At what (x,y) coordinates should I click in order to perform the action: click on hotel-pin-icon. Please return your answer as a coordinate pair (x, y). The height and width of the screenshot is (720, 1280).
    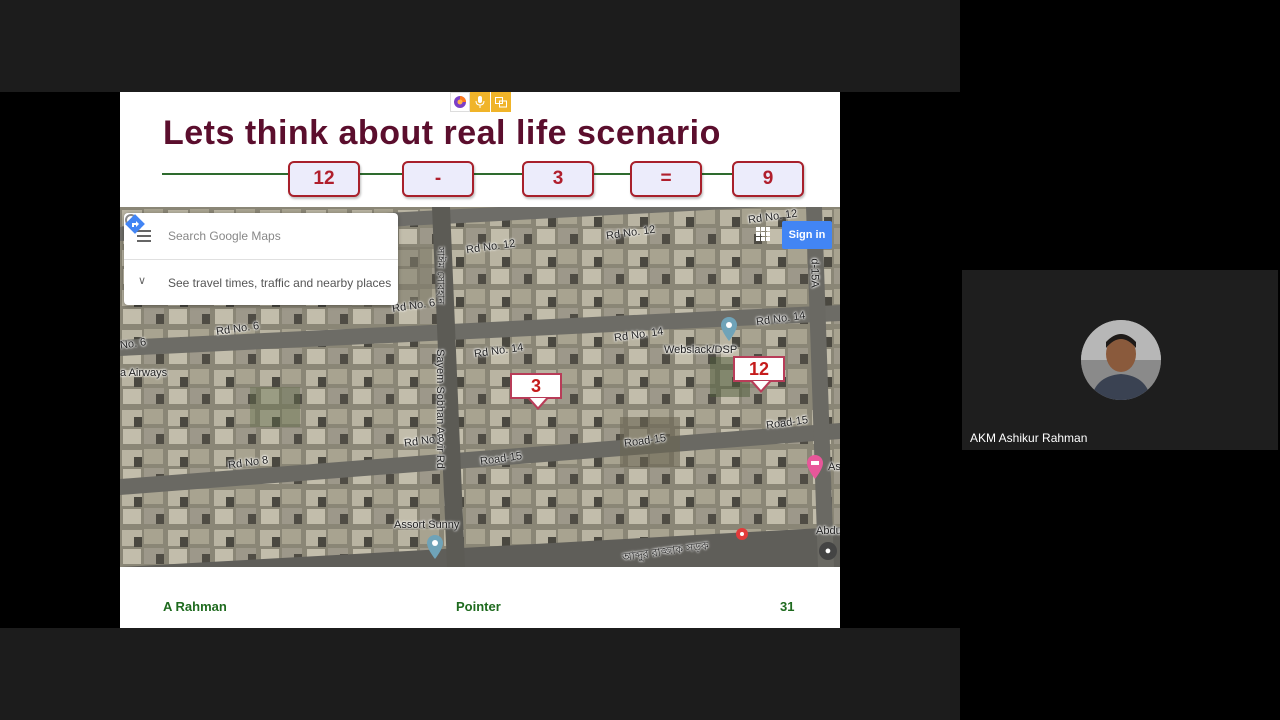
    Looking at the image, I should click on (815, 467).